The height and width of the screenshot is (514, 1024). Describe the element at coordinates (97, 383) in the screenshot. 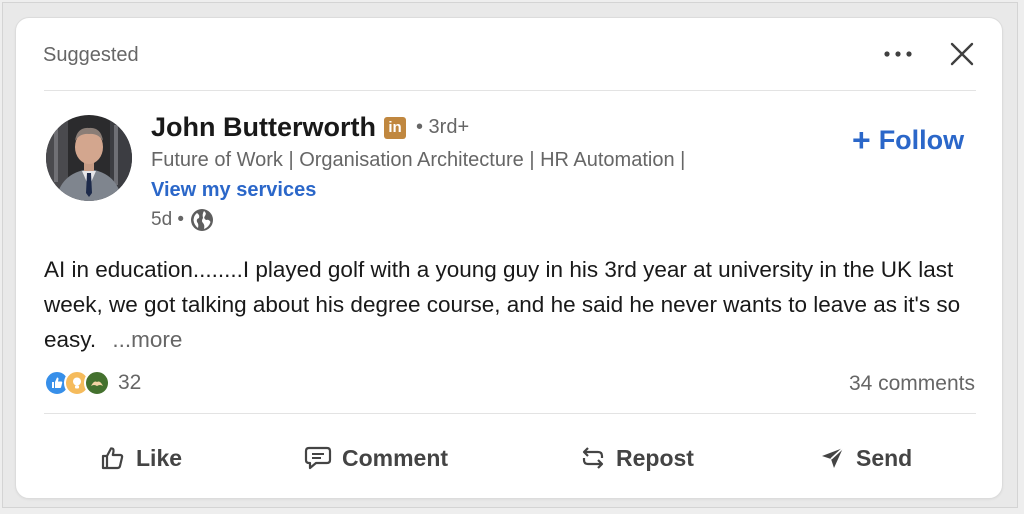

I see `support-reaction-icon` at that location.